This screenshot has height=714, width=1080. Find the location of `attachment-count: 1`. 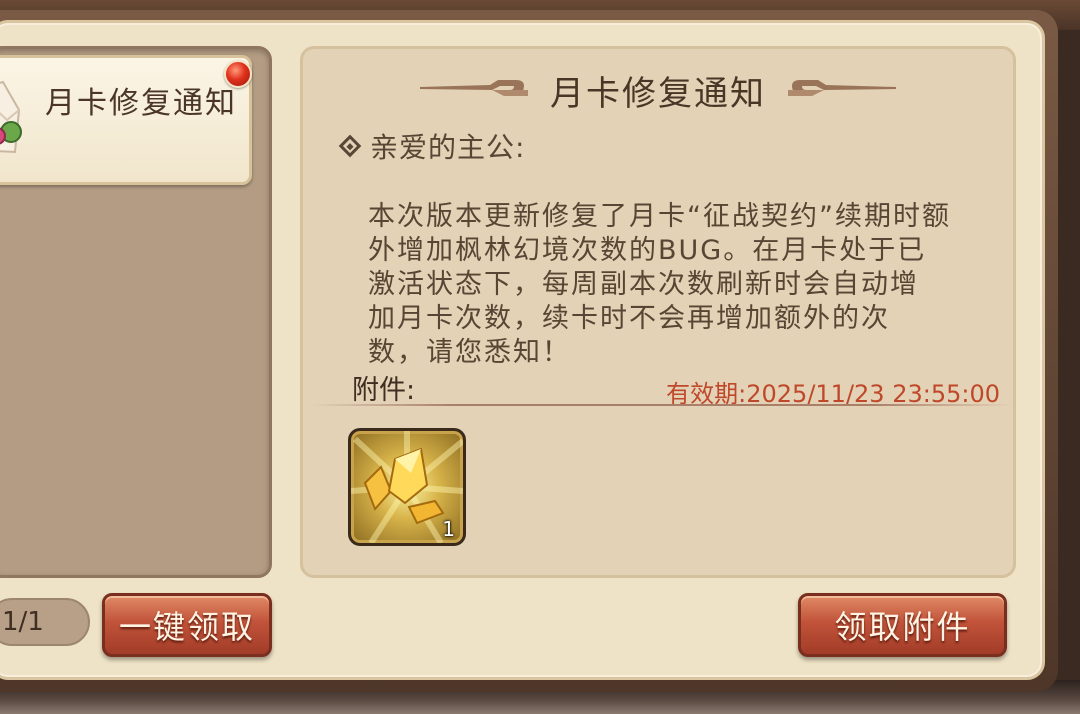

attachment-count: 1 is located at coordinates (448, 529).